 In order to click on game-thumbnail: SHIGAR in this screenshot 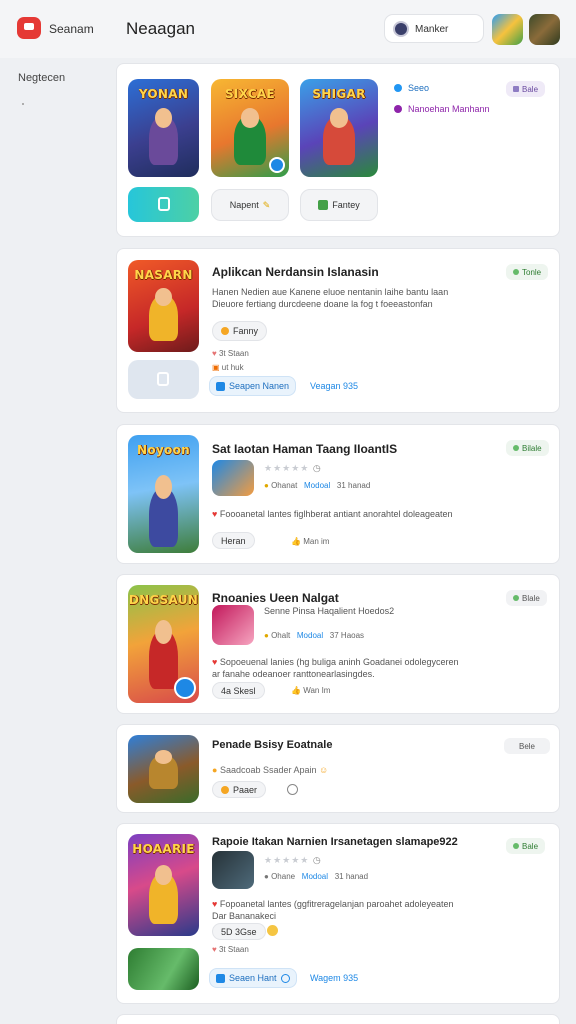, I will do `click(339, 128)`.